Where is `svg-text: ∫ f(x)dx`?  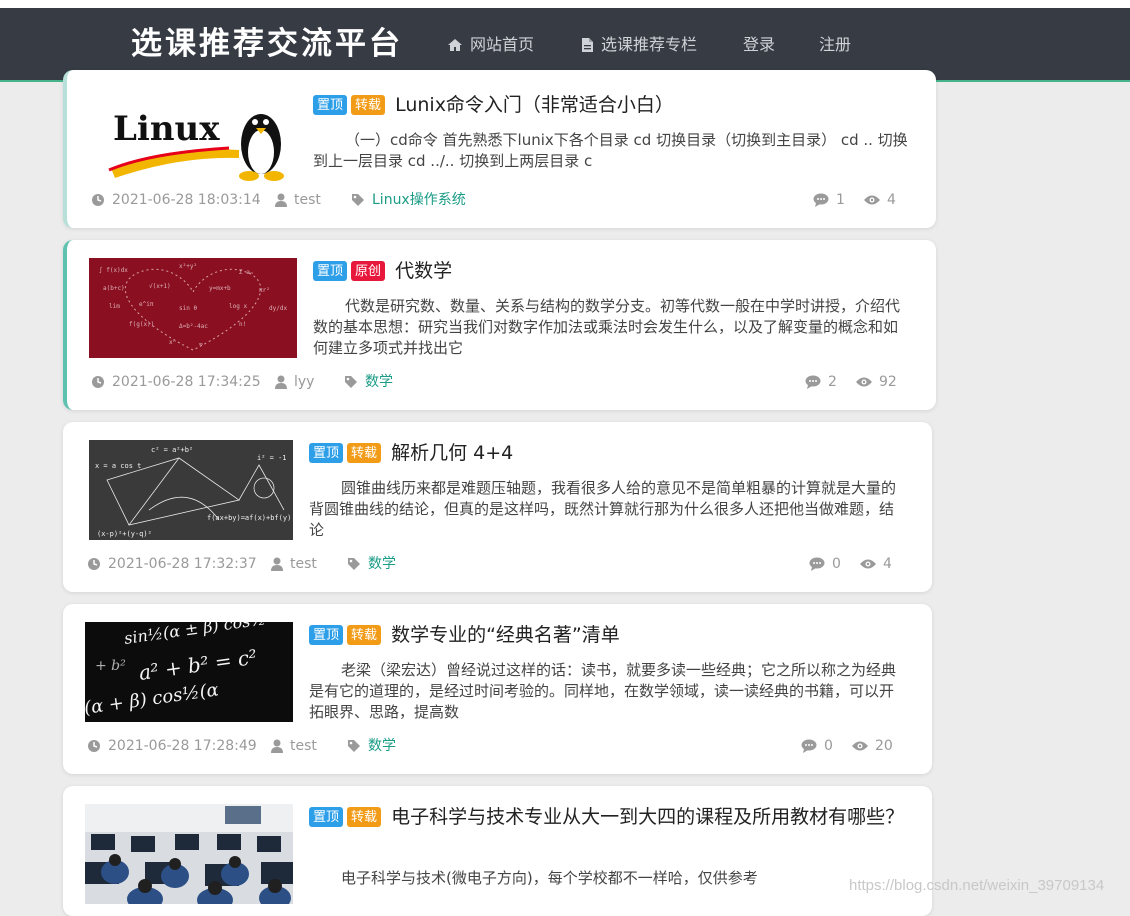 svg-text: ∫ f(x)dx is located at coordinates (113, 270).